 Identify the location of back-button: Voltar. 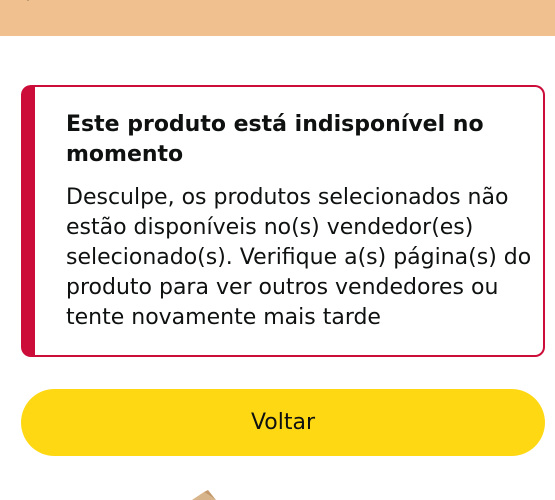
(283, 422).